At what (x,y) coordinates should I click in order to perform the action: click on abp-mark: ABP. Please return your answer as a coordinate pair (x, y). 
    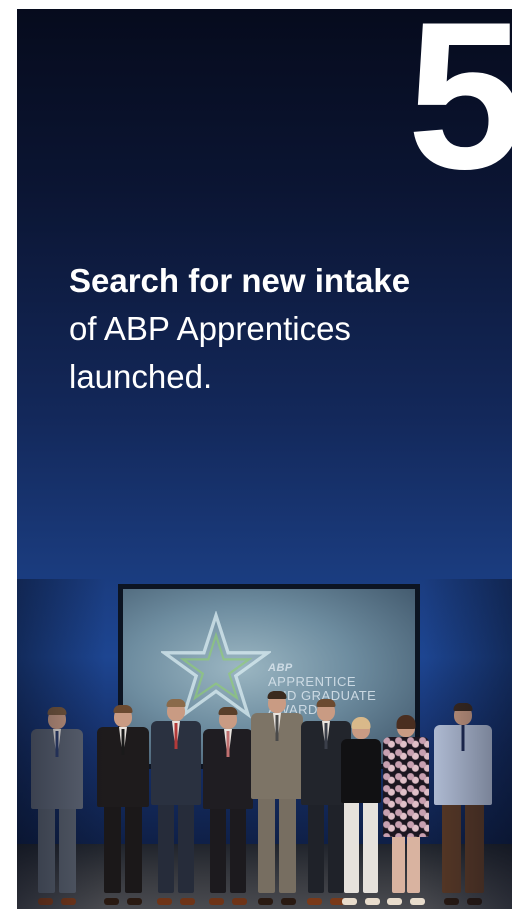
    Looking at the image, I should click on (280, 668).